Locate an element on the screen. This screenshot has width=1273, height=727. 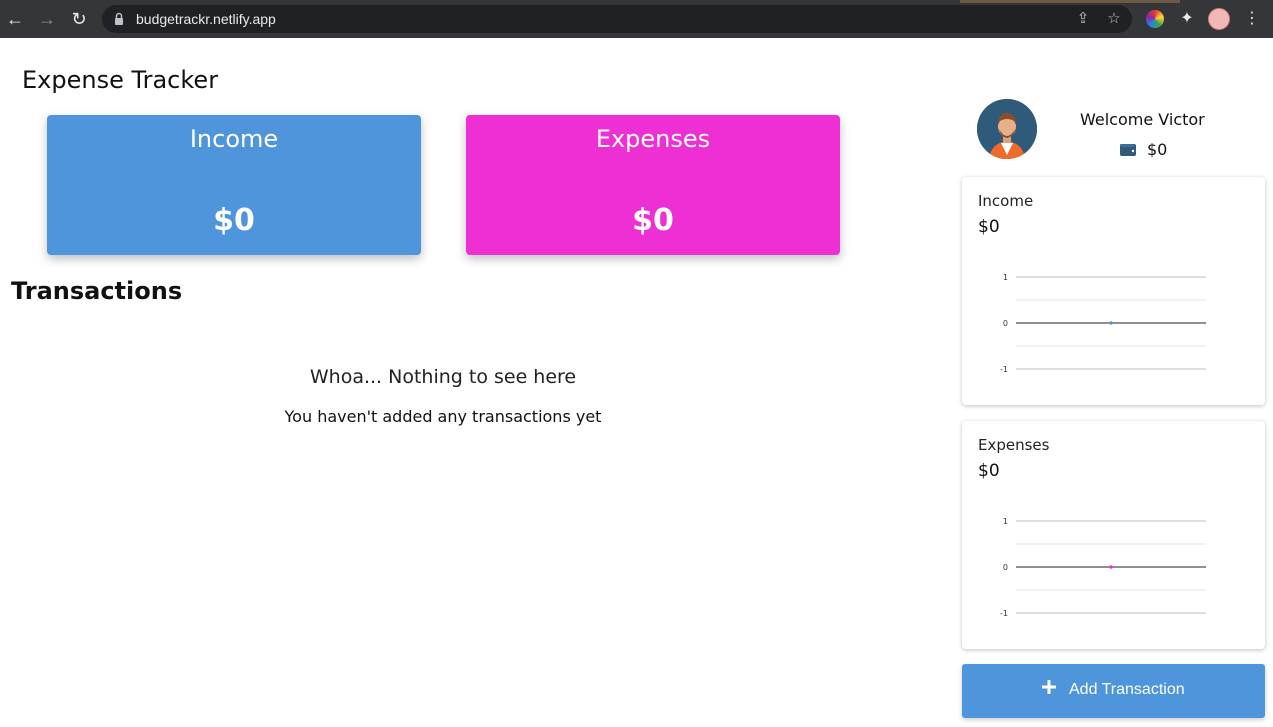
add-transaction-button: Add Transaction is located at coordinates (1113, 691).